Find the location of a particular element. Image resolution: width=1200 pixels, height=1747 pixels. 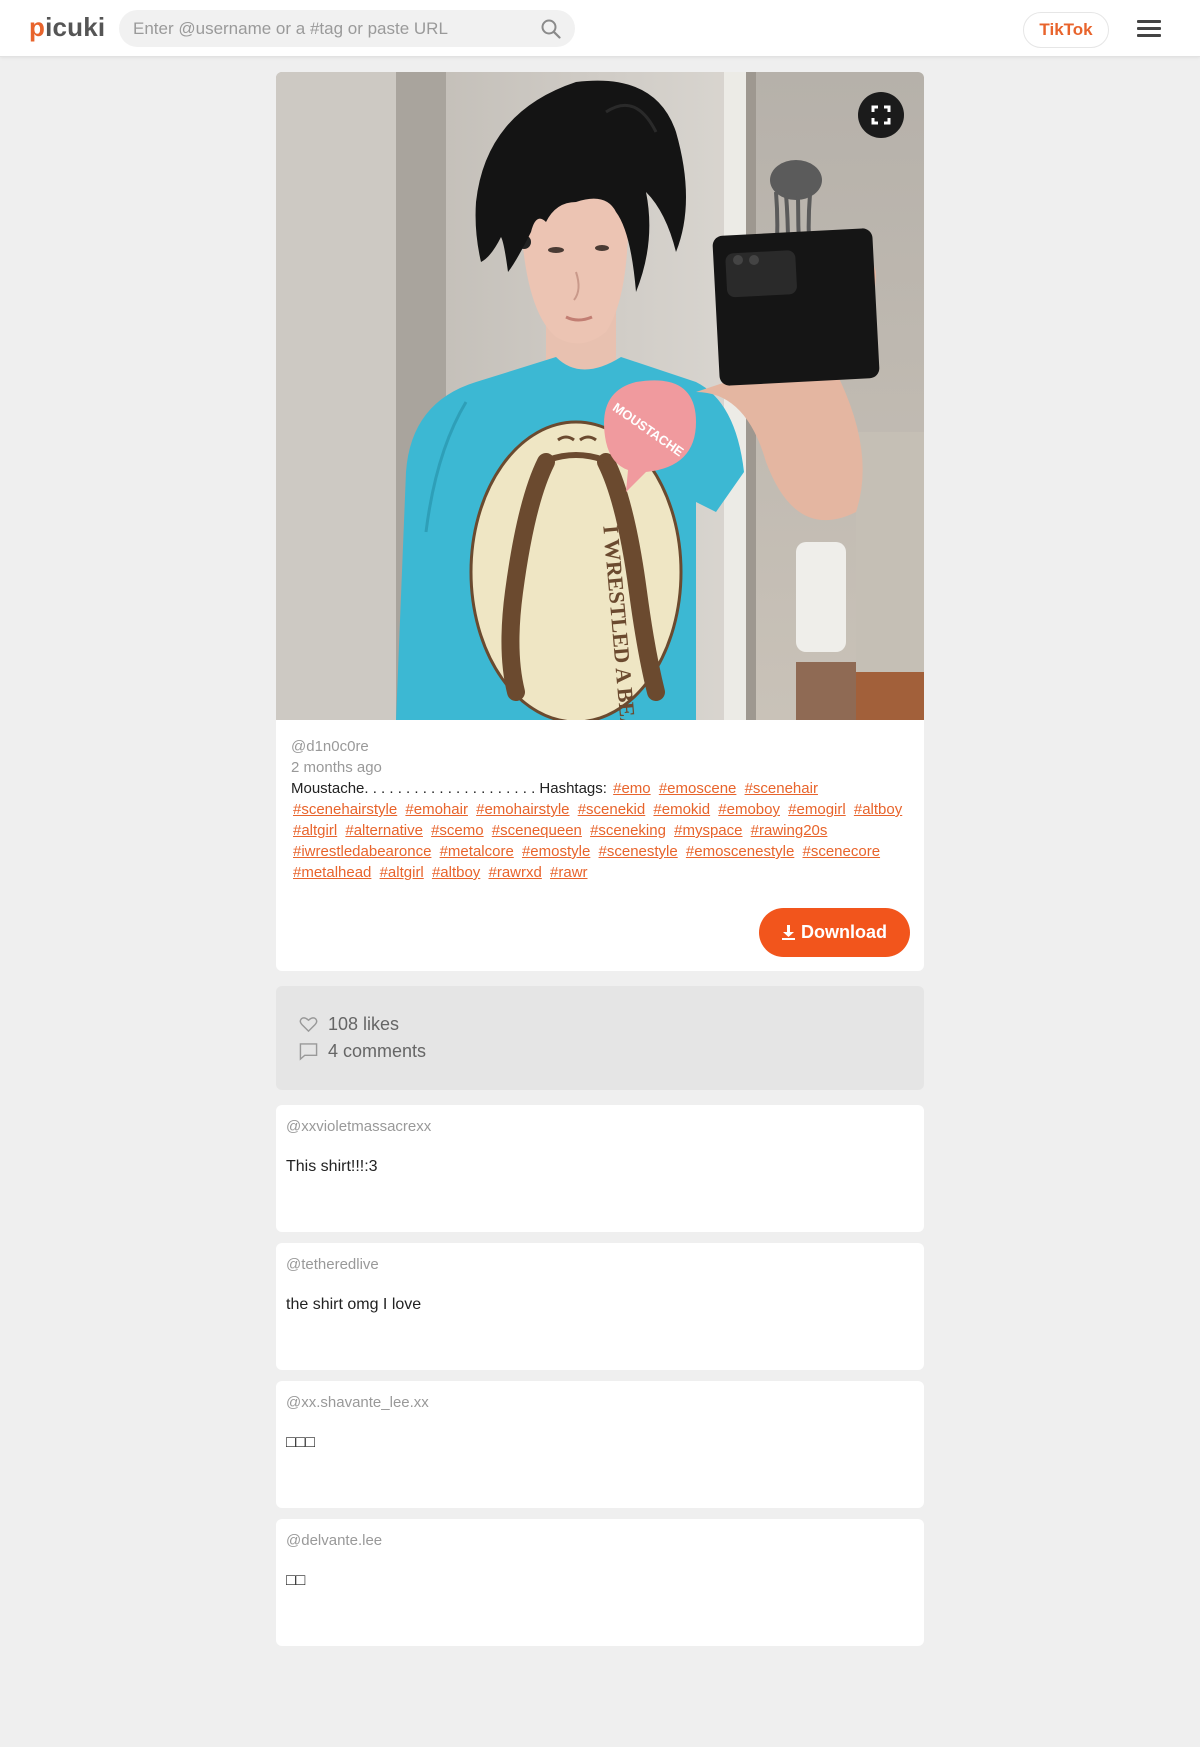

comment-username: @tetheredlive is located at coordinates (332, 1264).